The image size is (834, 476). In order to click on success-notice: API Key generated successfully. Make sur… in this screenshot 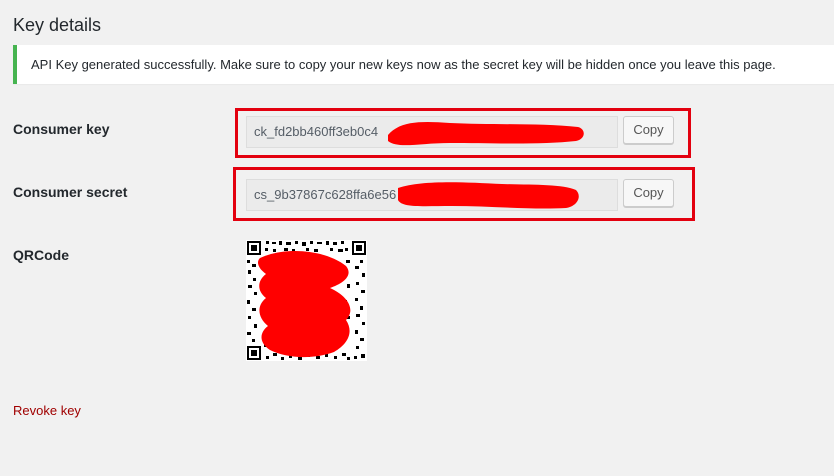, I will do `click(423, 64)`.